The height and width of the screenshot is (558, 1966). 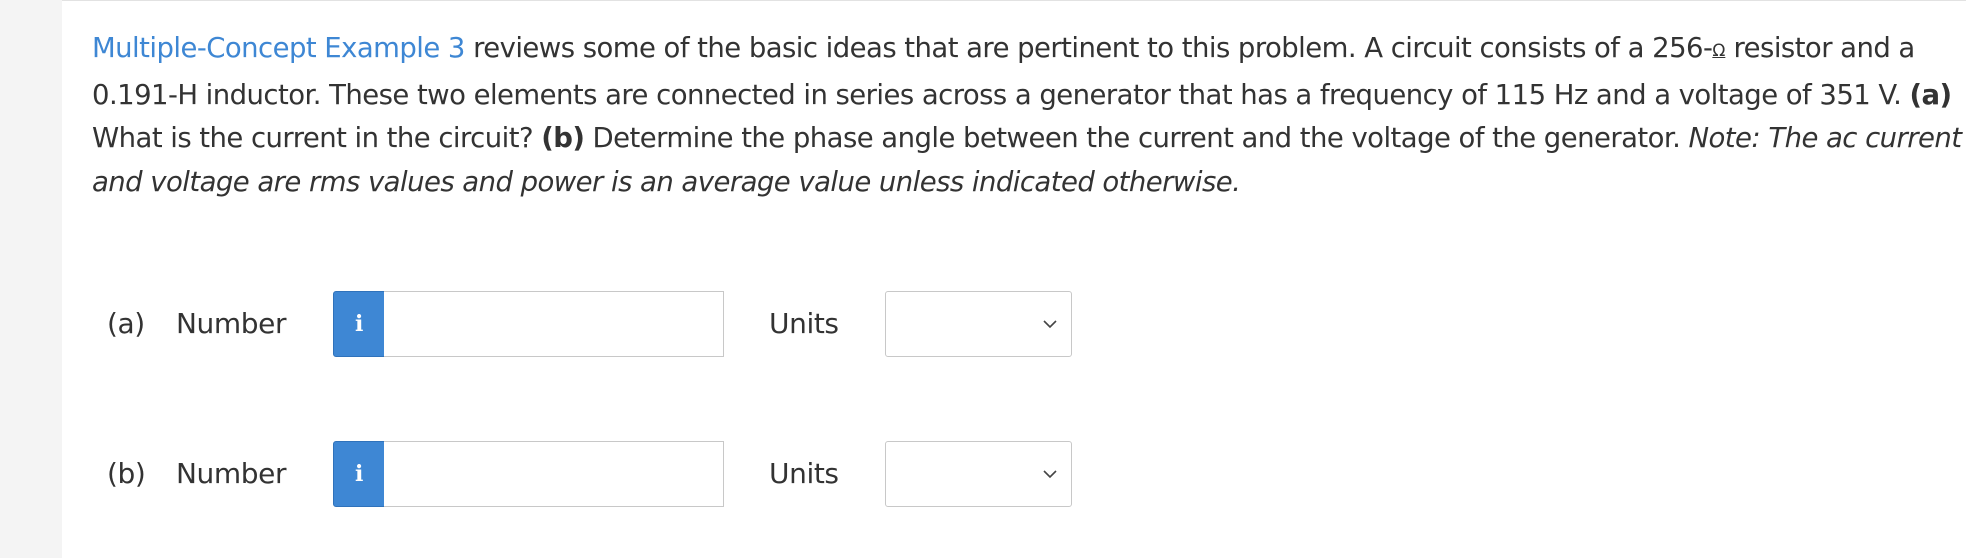 I want to click on units-label-a: Units, so click(x=804, y=323).